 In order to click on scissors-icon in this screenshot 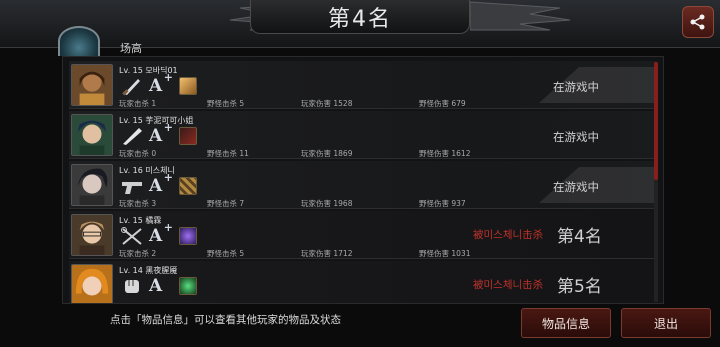, I will do `click(132, 236)`.